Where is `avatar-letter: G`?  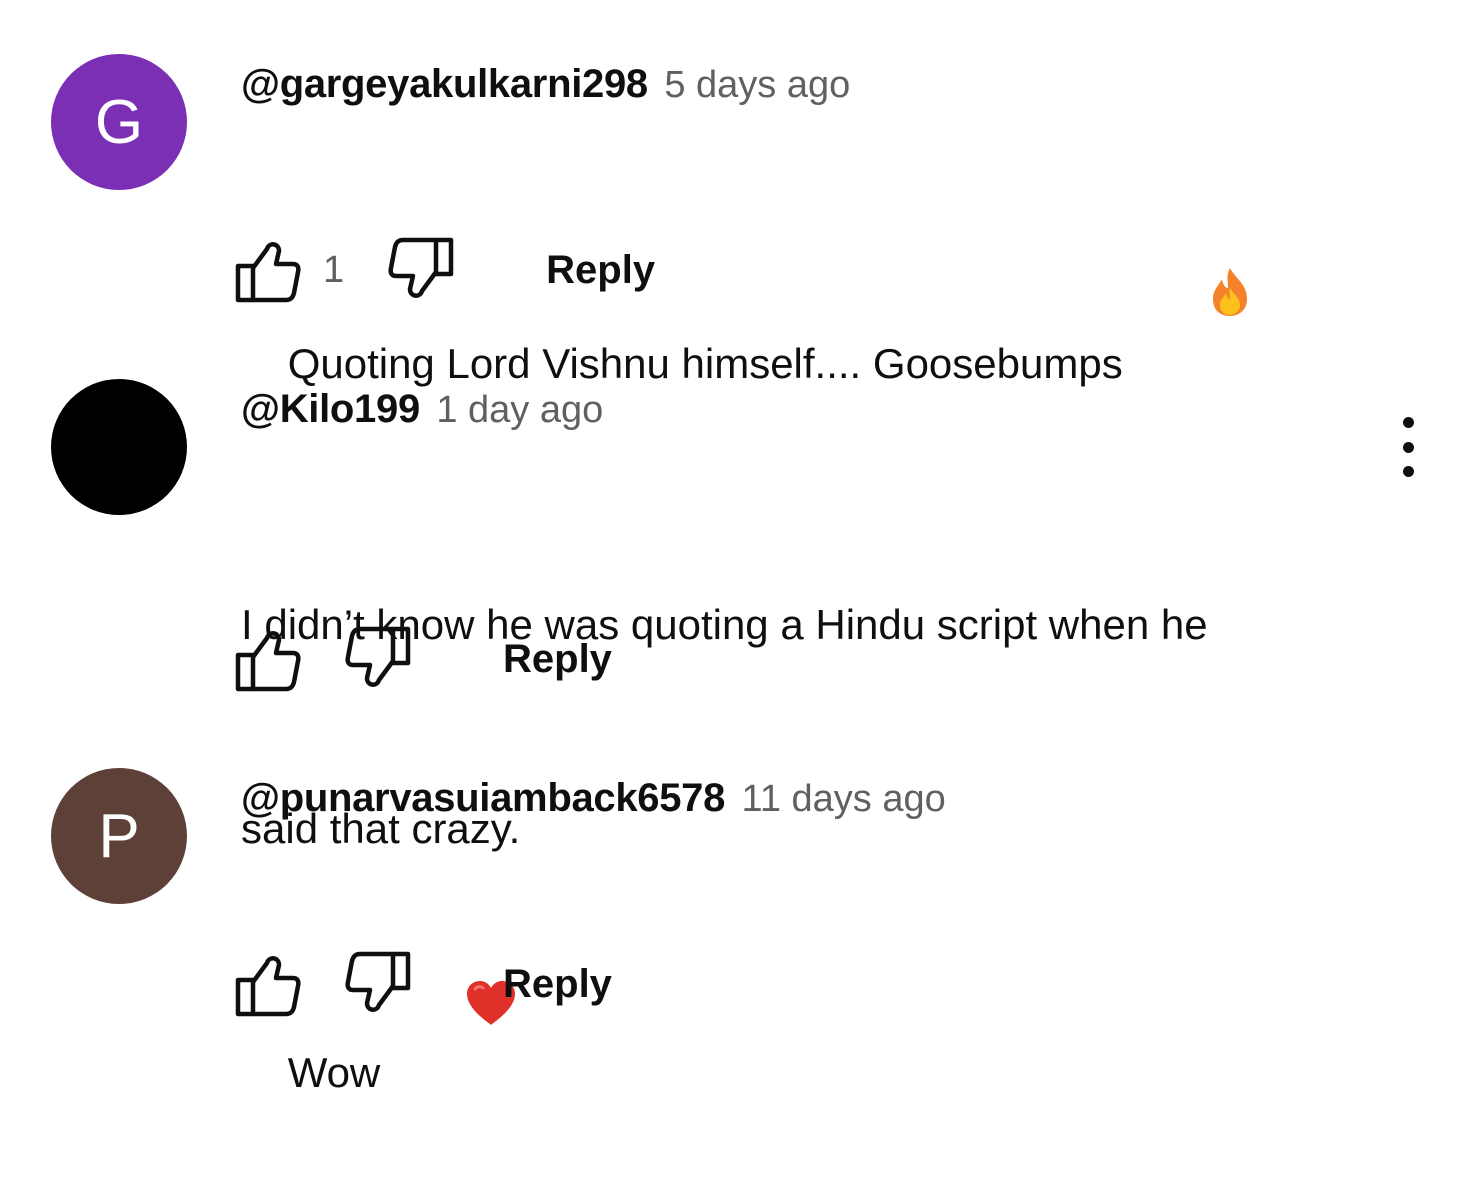
avatar-letter: G is located at coordinates (119, 122).